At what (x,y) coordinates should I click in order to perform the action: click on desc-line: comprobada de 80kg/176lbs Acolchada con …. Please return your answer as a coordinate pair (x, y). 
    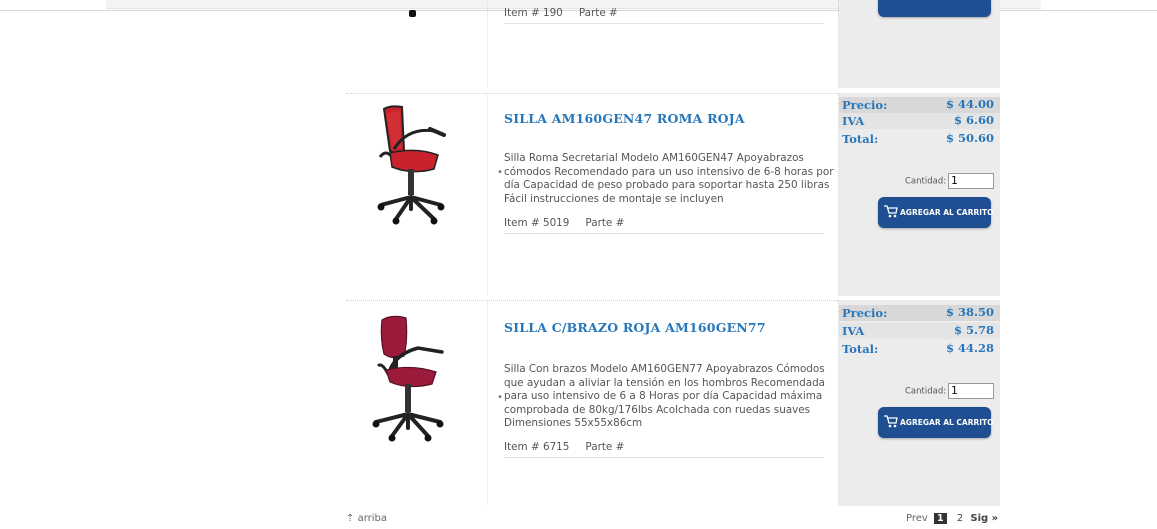
    Looking at the image, I should click on (657, 409).